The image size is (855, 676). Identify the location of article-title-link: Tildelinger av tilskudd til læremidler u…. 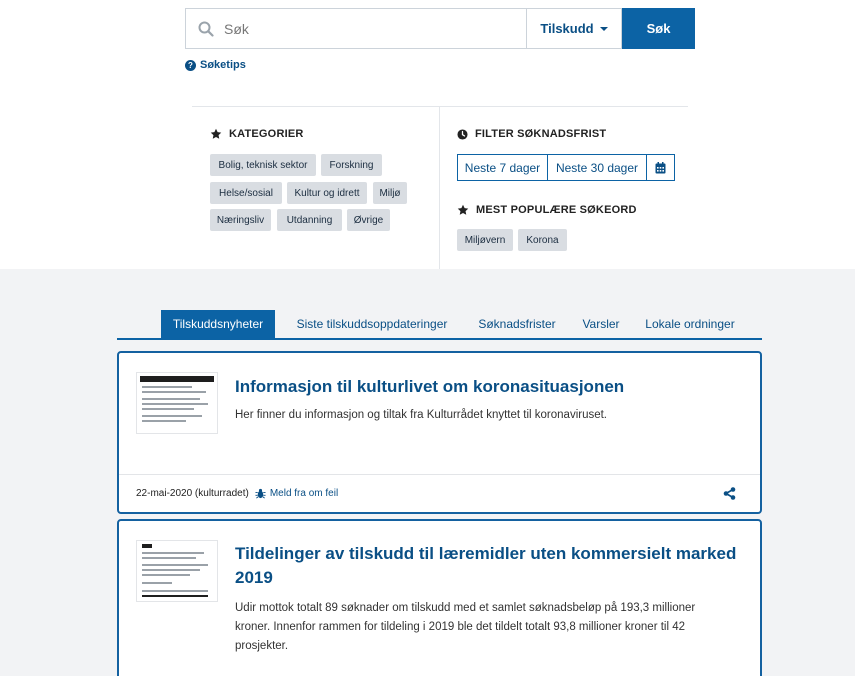
(490, 566).